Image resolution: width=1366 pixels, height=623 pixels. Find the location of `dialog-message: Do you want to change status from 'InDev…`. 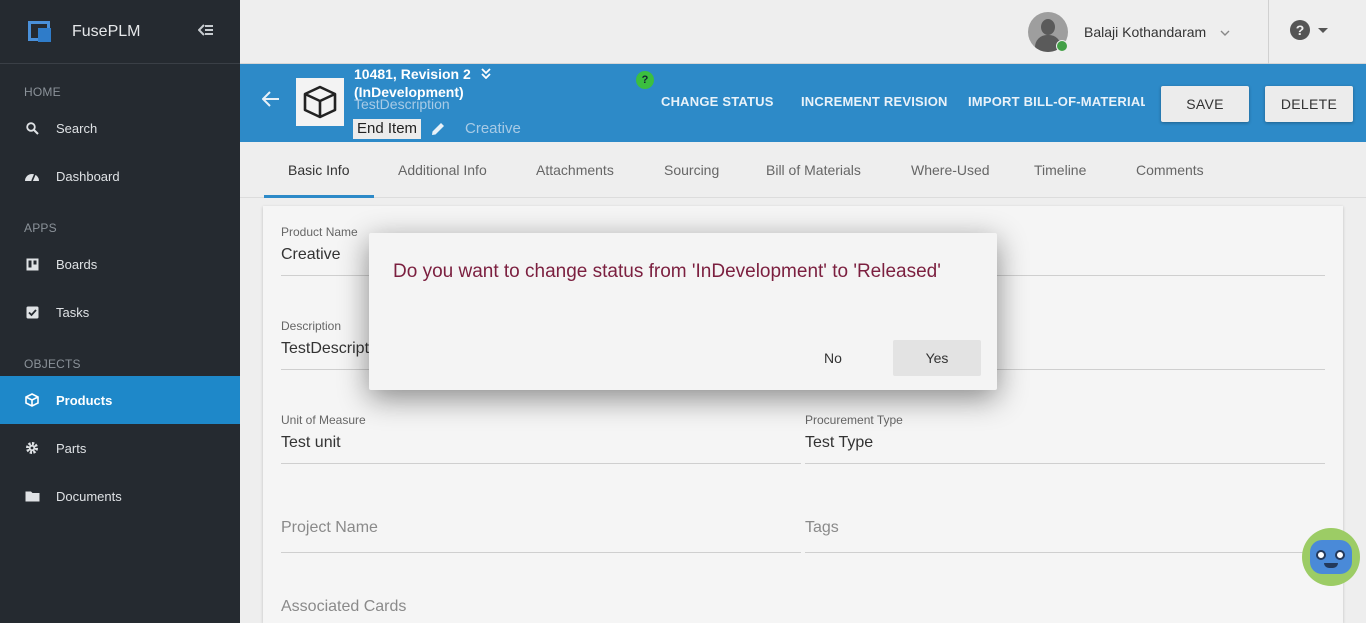

dialog-message: Do you want to change status from 'InDev… is located at coordinates (667, 271).